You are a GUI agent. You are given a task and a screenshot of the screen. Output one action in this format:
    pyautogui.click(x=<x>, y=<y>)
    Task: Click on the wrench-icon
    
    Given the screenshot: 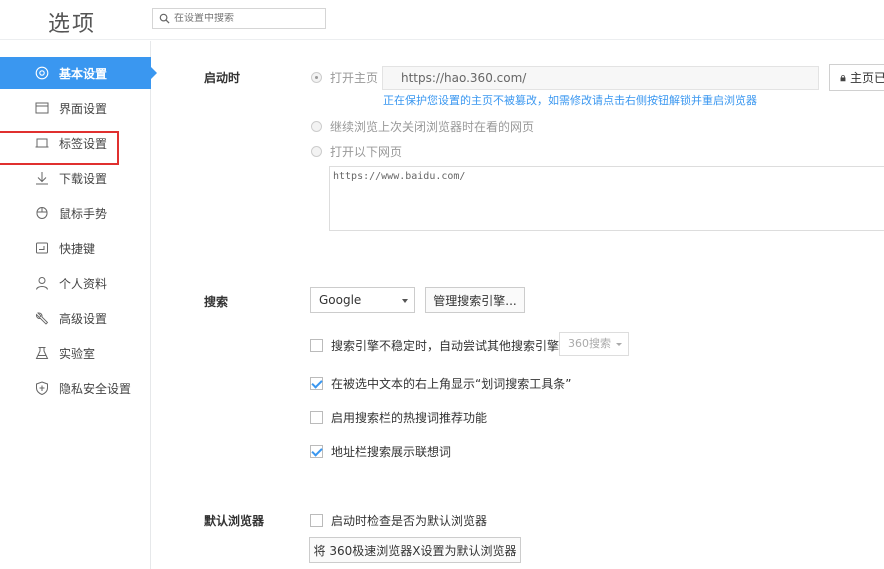 What is the action you would take?
    pyautogui.click(x=42, y=318)
    